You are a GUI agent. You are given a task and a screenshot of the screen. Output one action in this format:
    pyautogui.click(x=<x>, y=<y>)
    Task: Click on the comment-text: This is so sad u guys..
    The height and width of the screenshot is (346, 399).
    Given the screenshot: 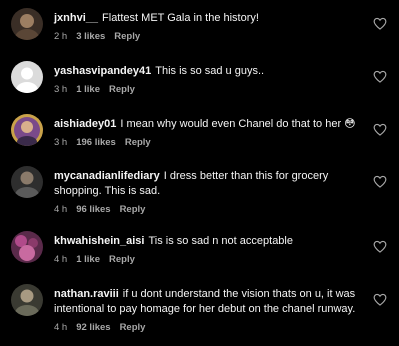 What is the action you would take?
    pyautogui.click(x=210, y=71)
    